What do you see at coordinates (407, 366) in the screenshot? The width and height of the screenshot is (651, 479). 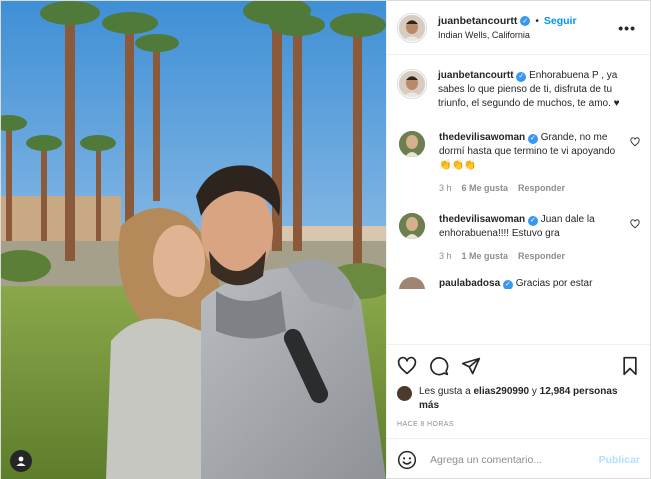 I see `heart-icon` at bounding box center [407, 366].